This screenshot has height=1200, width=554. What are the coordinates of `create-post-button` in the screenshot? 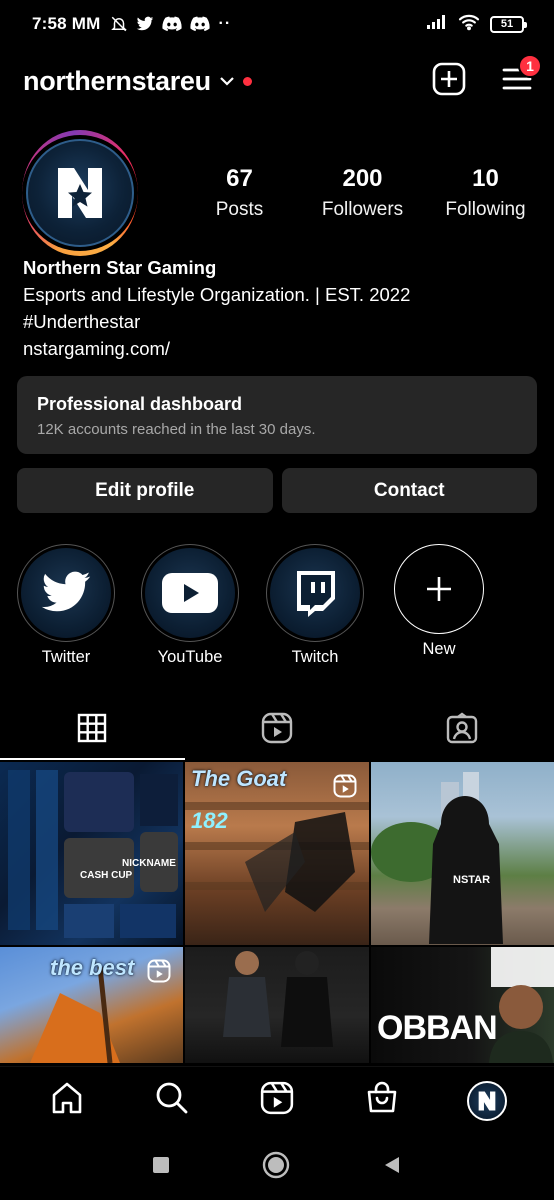 It's located at (449, 81).